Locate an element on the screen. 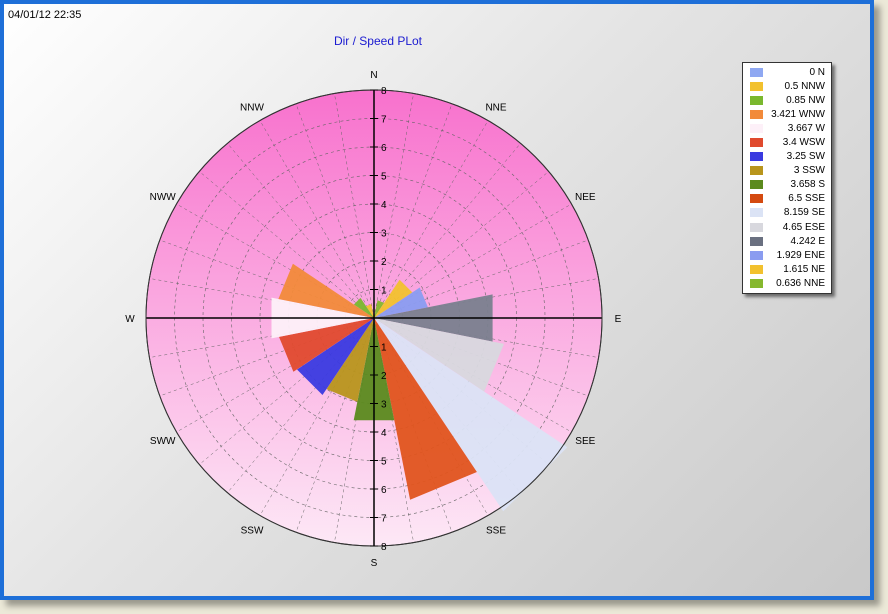 This screenshot has width=888, height=614. legend-label: 3.421 WNW is located at coordinates (798, 114).